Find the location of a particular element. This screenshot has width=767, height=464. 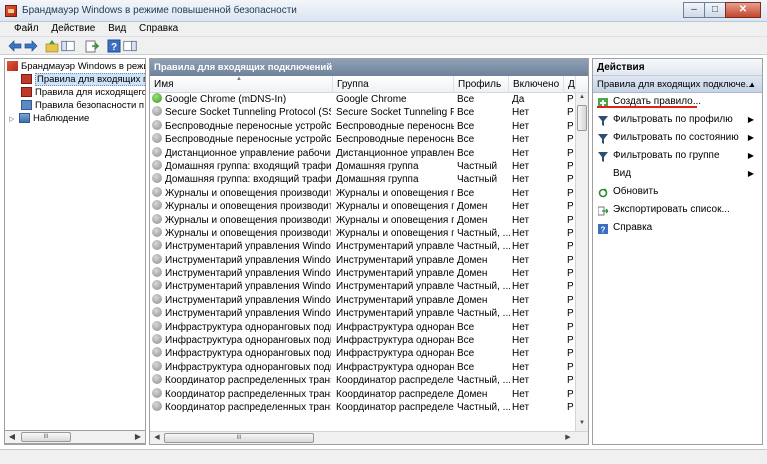

up-folder-icon is located at coordinates (52, 46).